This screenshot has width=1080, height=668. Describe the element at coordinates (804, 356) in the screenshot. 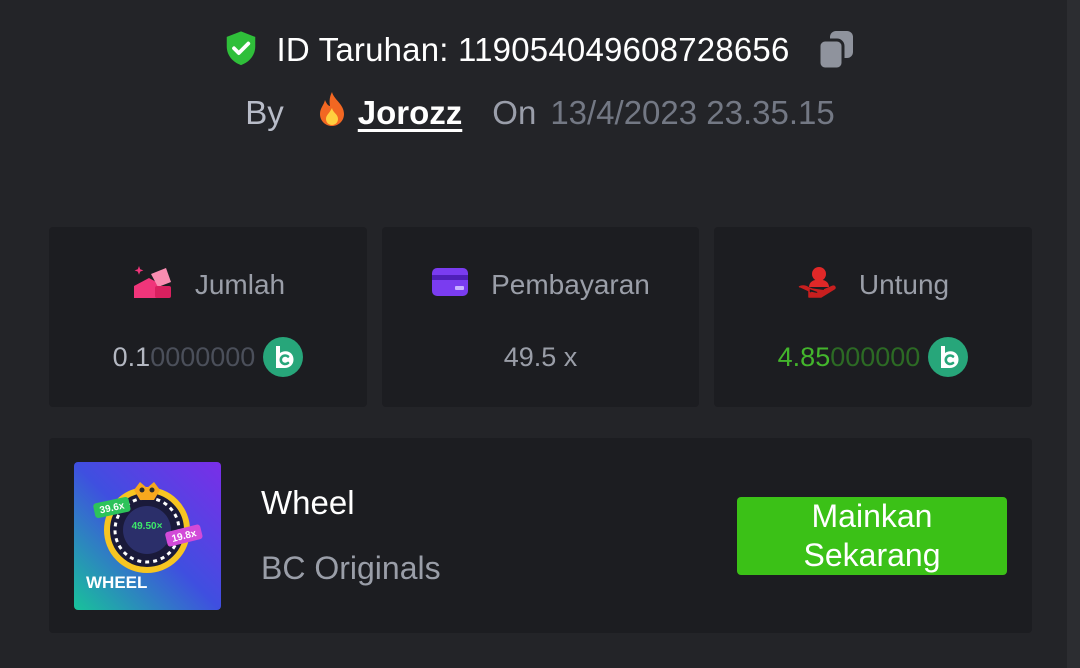

I see `profit-value-main: 4.85` at that location.